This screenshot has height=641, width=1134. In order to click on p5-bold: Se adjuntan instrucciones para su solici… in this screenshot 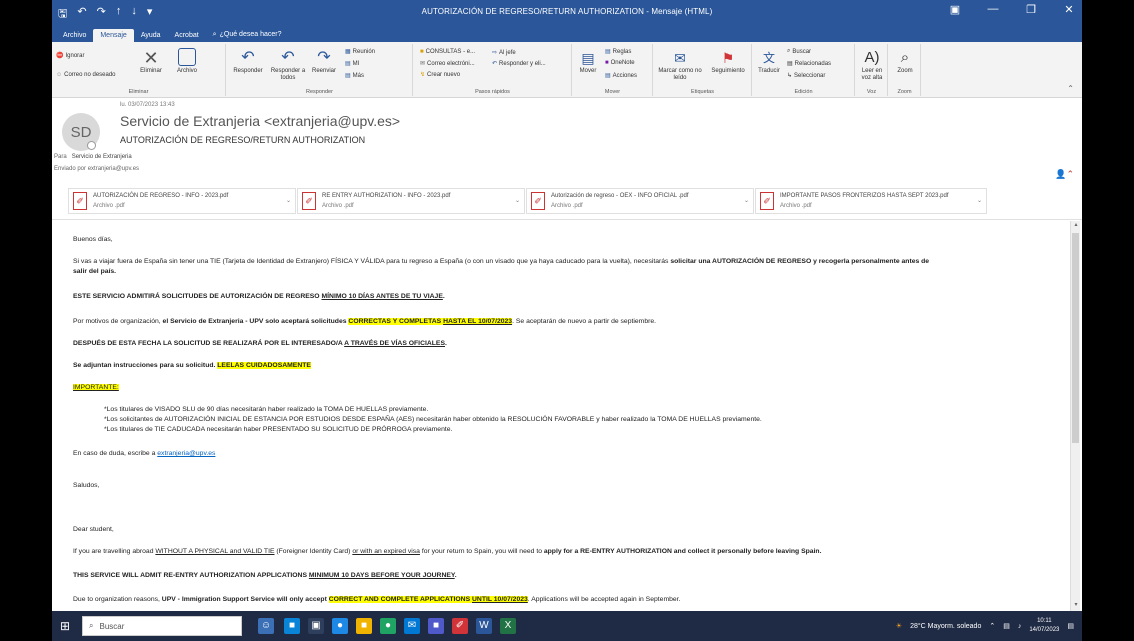, I will do `click(145, 365)`.